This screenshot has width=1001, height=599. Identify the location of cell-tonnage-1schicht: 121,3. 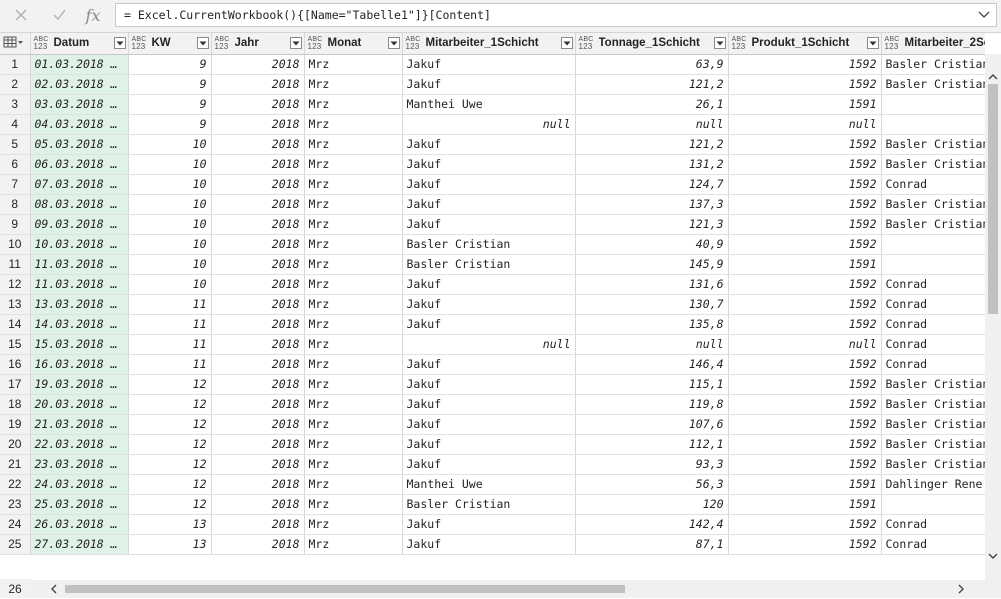
(652, 224).